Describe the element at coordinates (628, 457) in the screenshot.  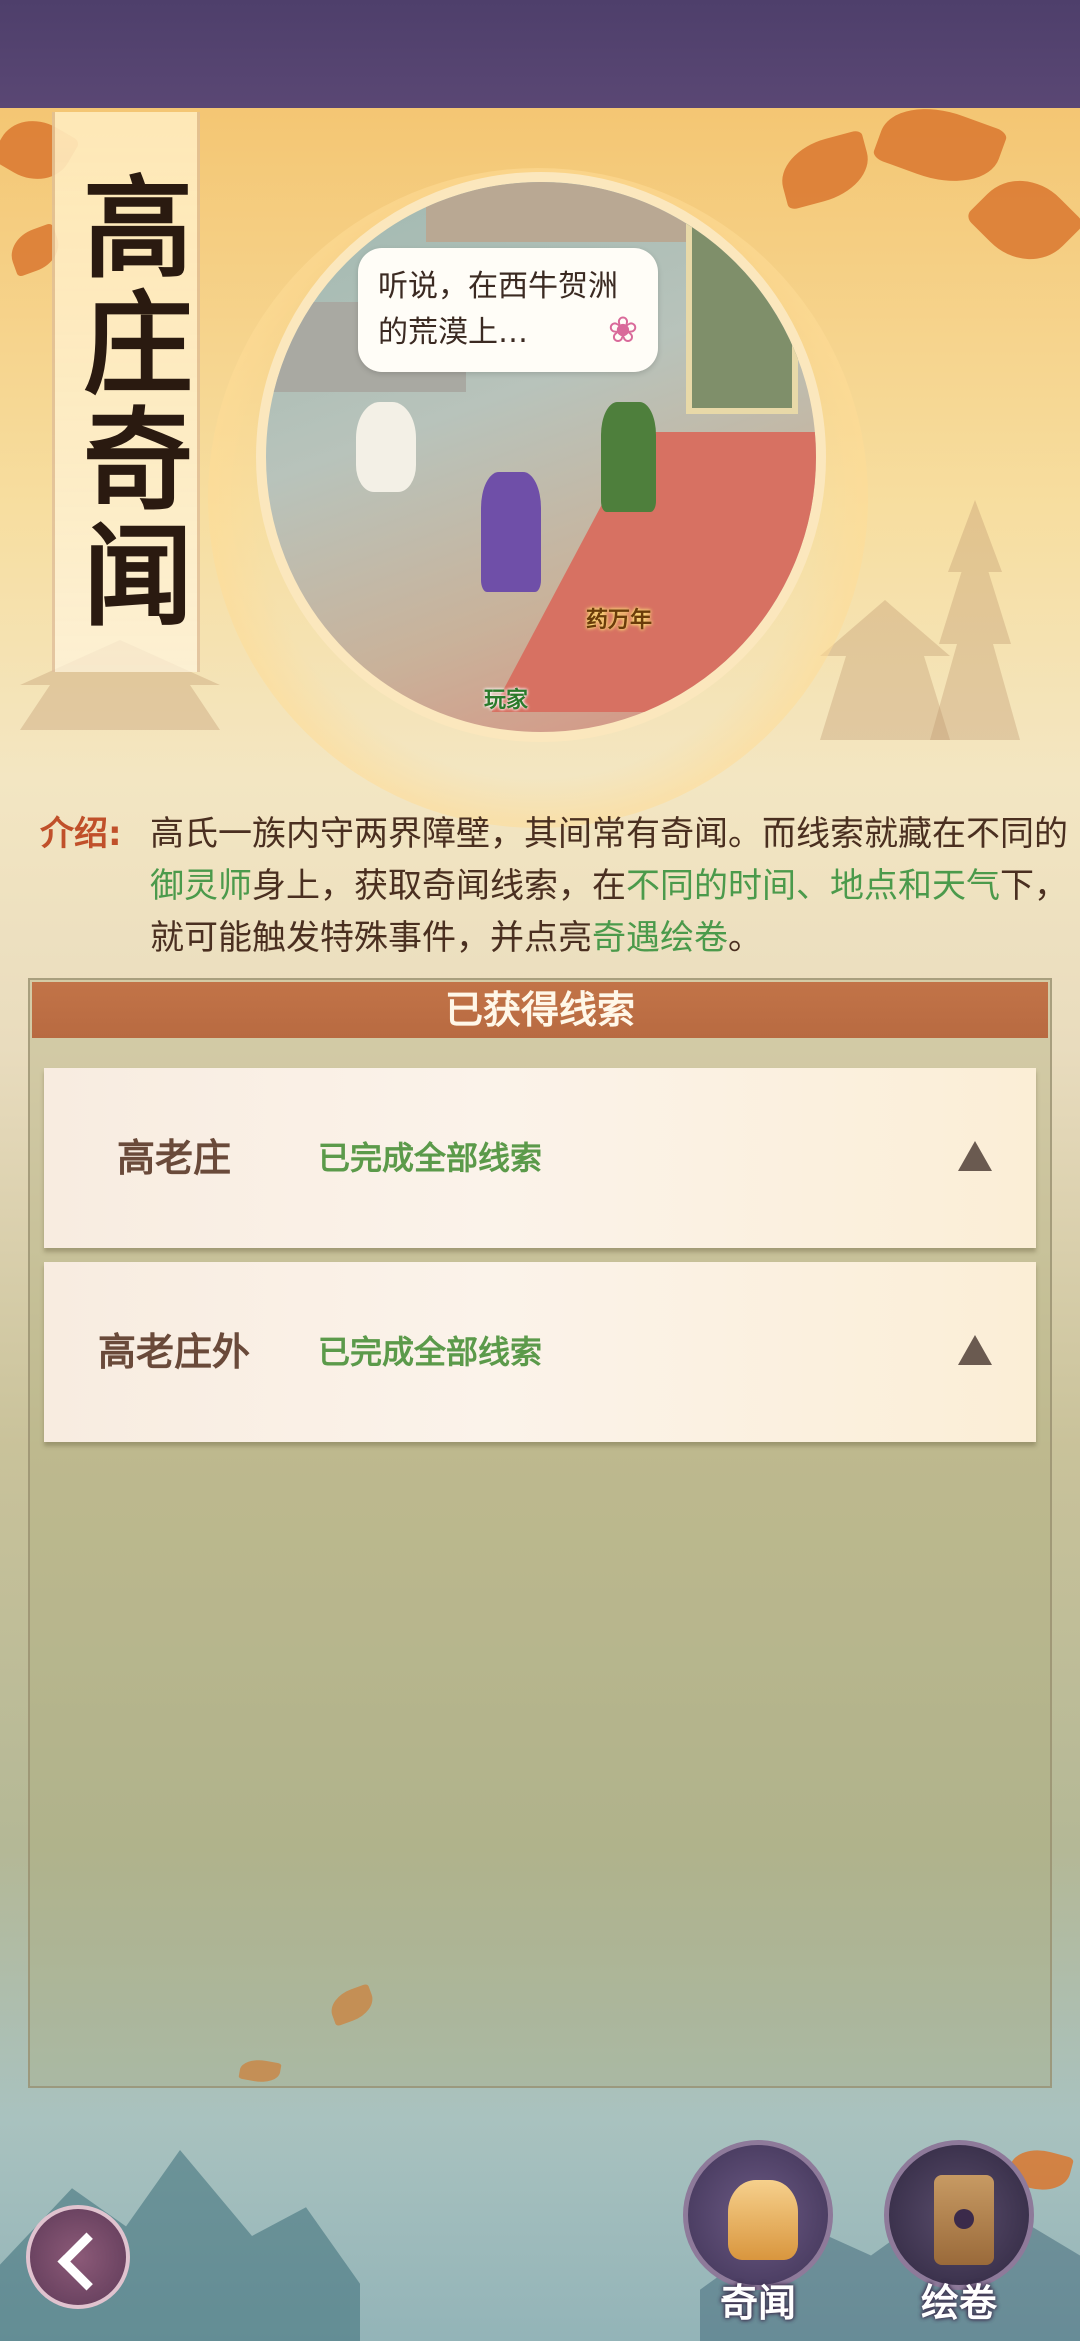
I see `npc-character` at that location.